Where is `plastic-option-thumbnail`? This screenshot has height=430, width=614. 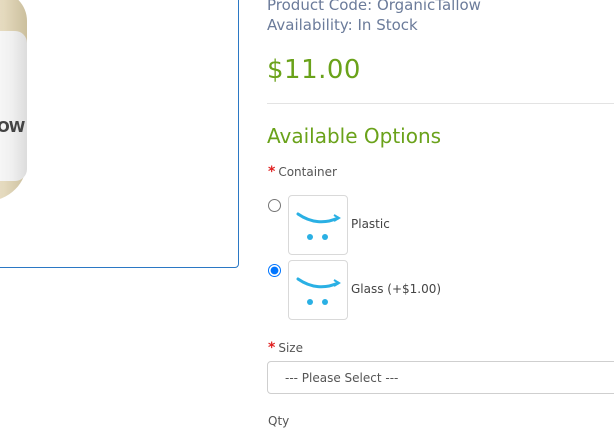 plastic-option-thumbnail is located at coordinates (318, 225).